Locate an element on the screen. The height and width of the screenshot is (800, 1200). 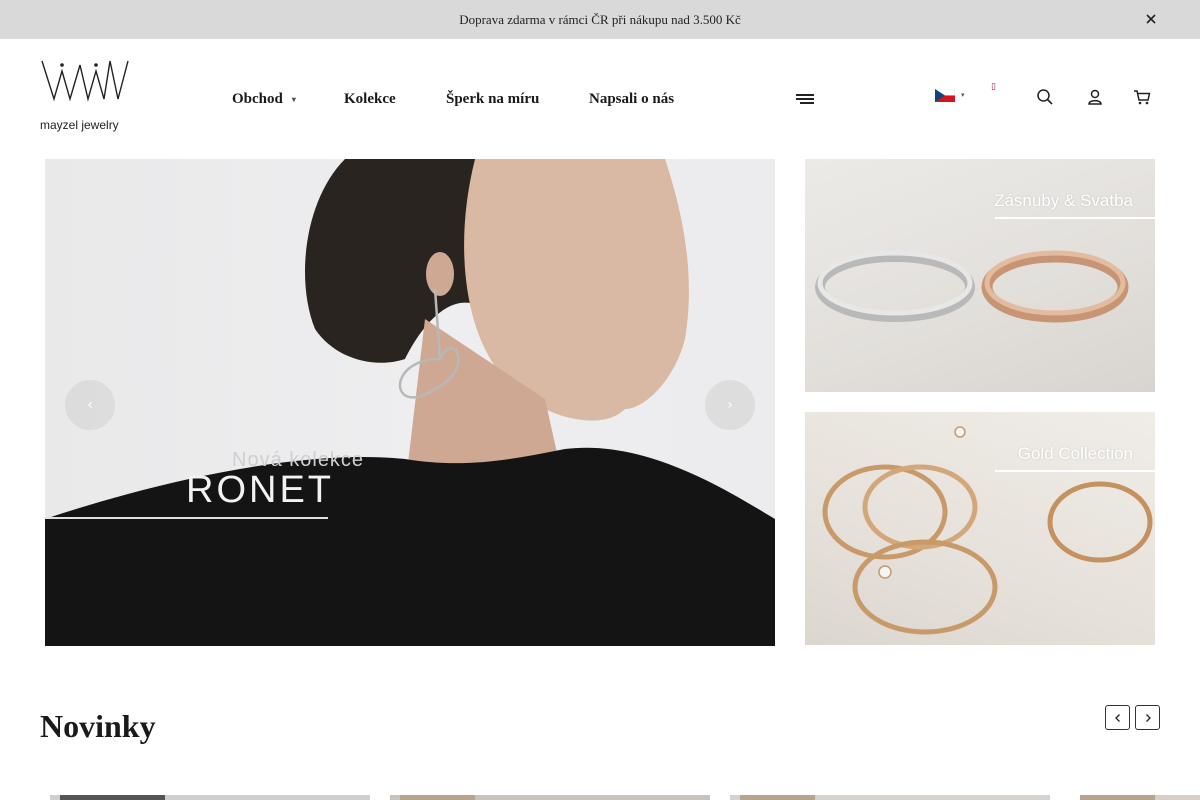
nav-label: Šperk na míru is located at coordinates (493, 99).